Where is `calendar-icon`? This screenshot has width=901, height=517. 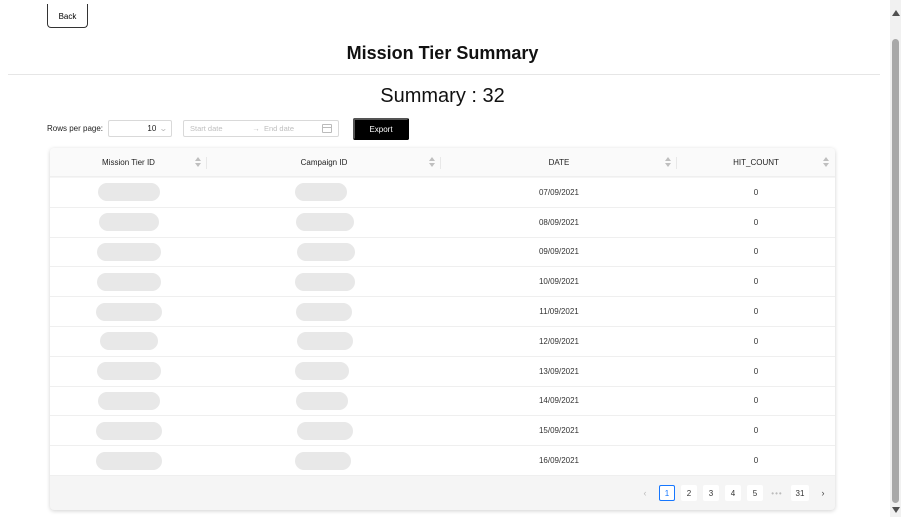 calendar-icon is located at coordinates (327, 128).